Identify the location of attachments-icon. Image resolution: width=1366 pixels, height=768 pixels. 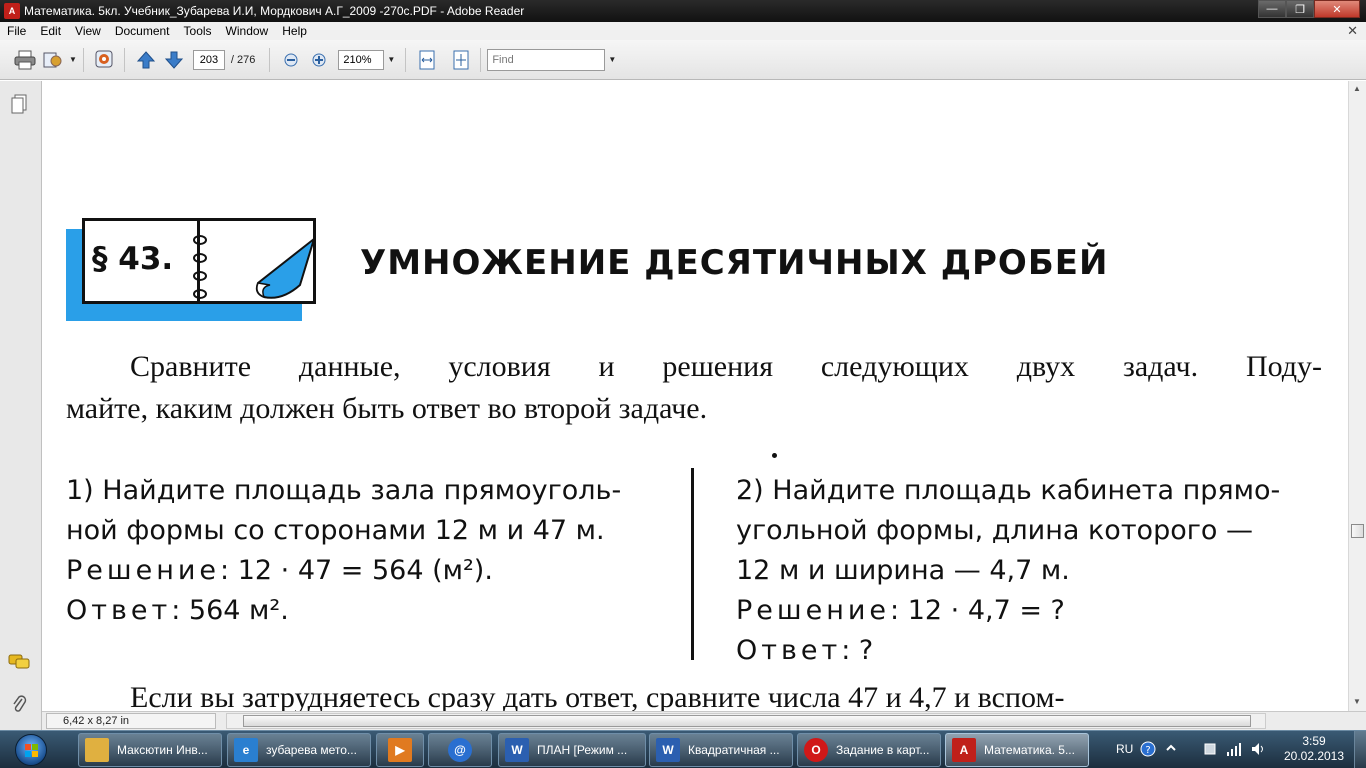
(19, 704).